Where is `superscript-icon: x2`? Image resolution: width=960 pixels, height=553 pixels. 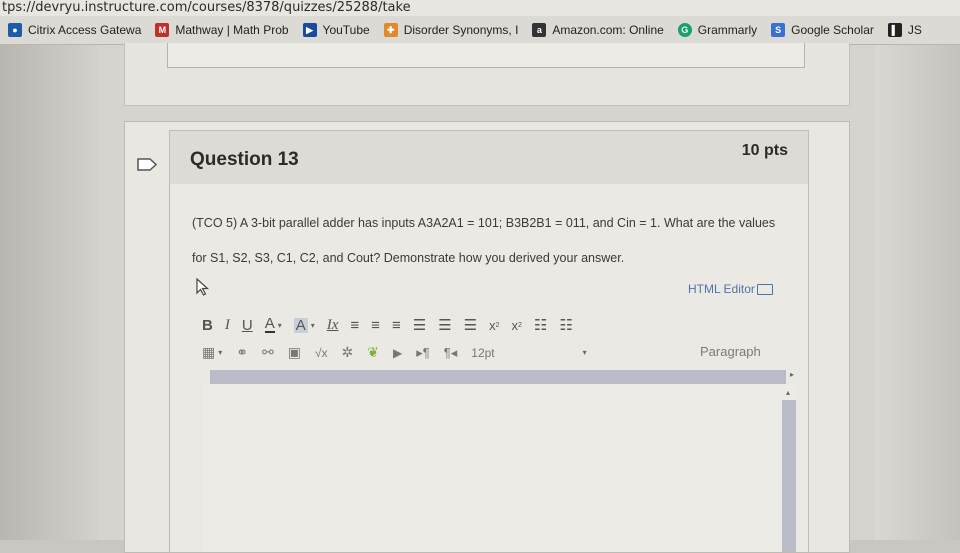
superscript-icon: x2 is located at coordinates (494, 325).